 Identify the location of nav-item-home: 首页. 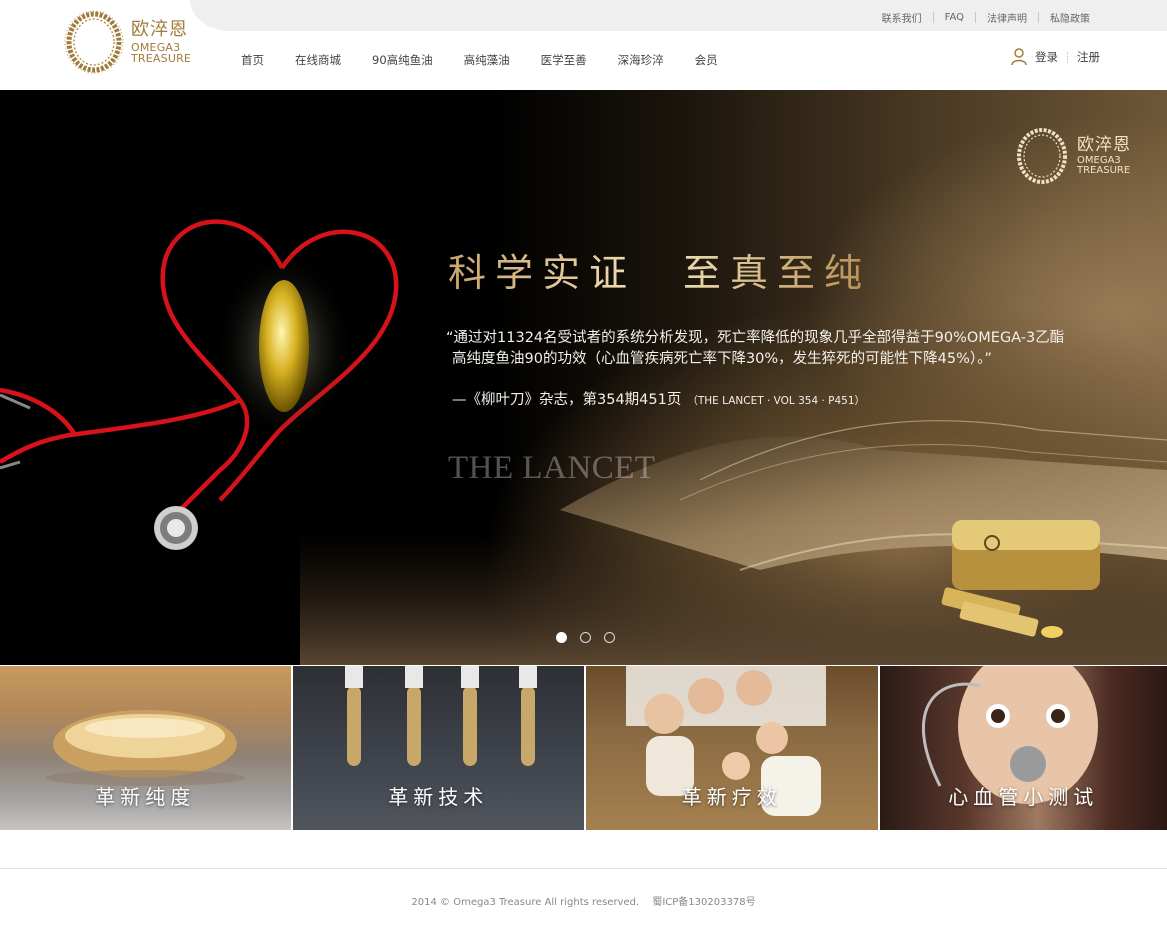
(252, 60).